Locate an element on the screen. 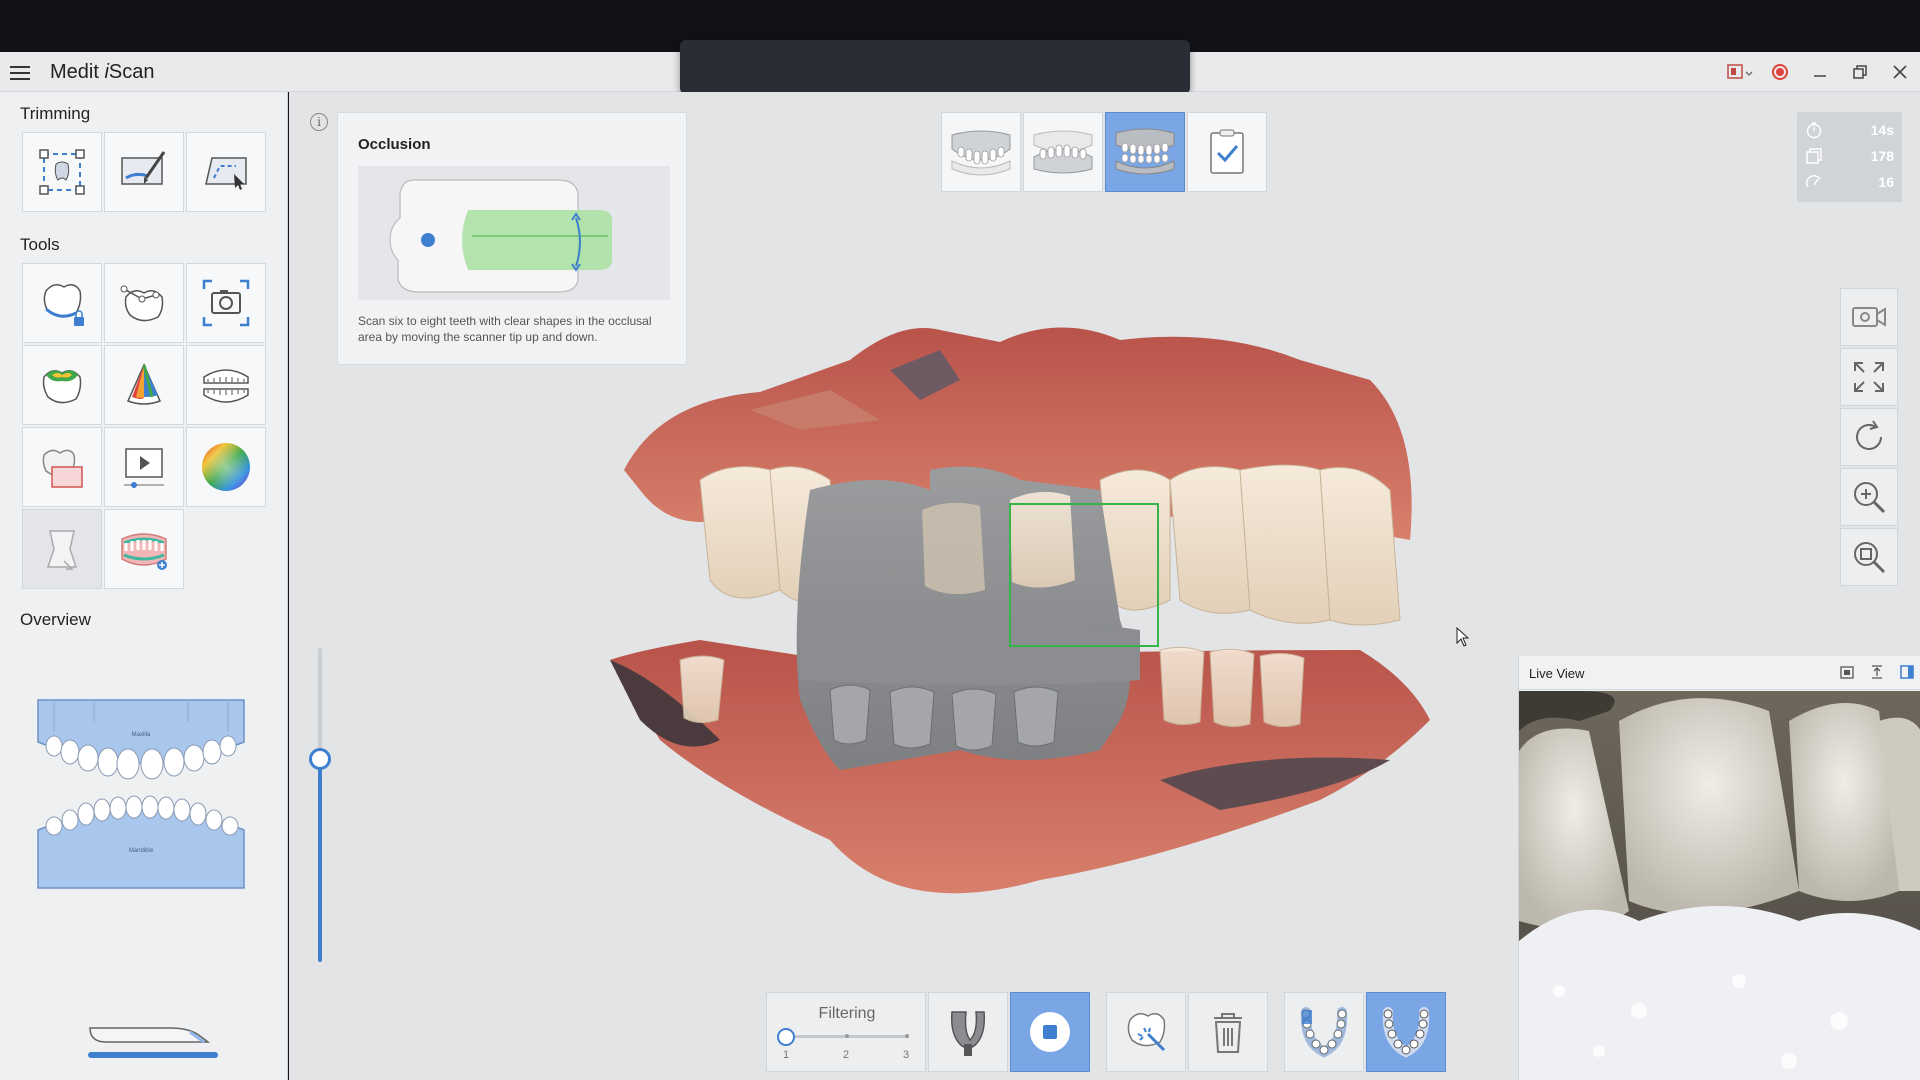 The width and height of the screenshot is (1920, 1080). scan-stats-panel: 14s 178 16 is located at coordinates (1849, 157).